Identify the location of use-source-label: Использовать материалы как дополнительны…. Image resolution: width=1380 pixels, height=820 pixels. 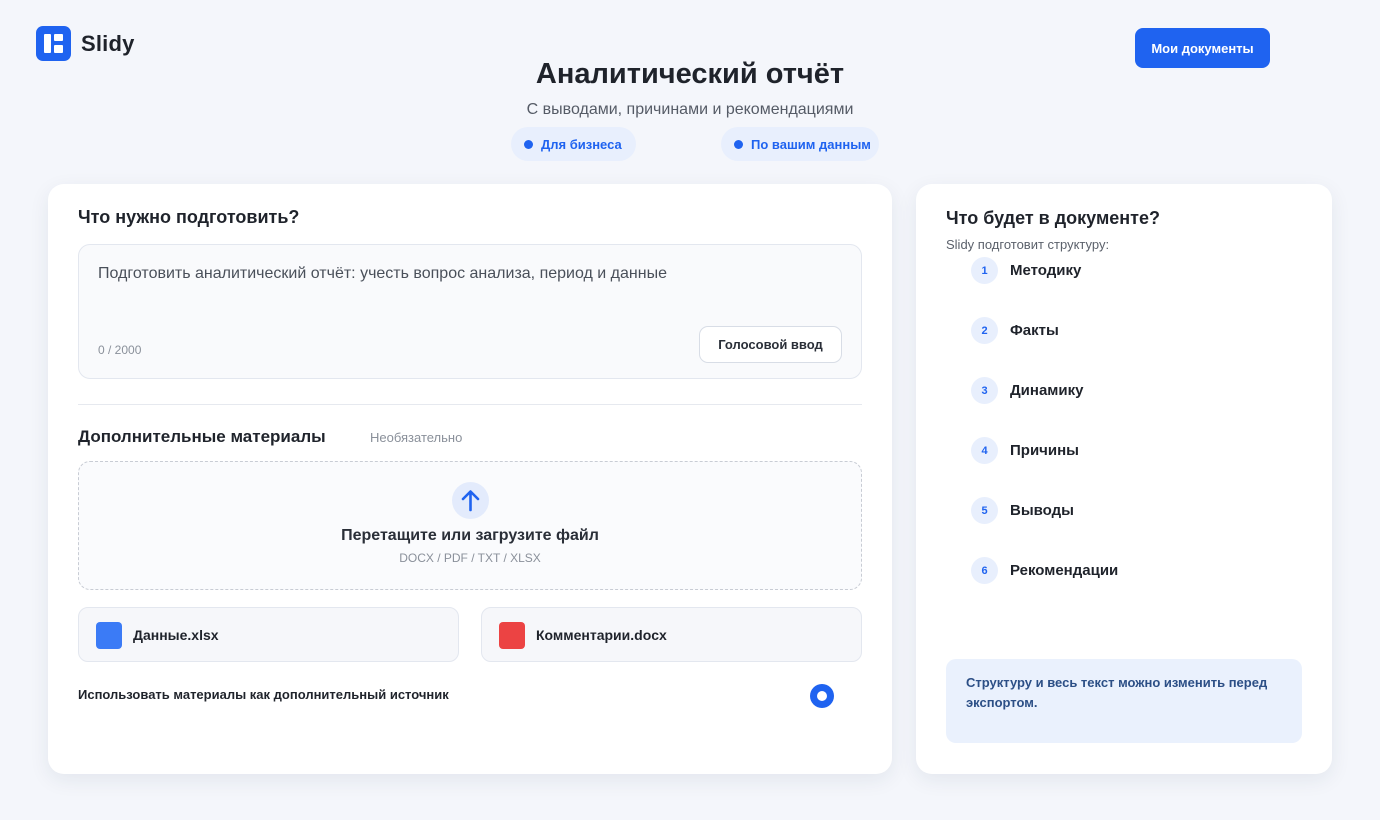
(263, 694).